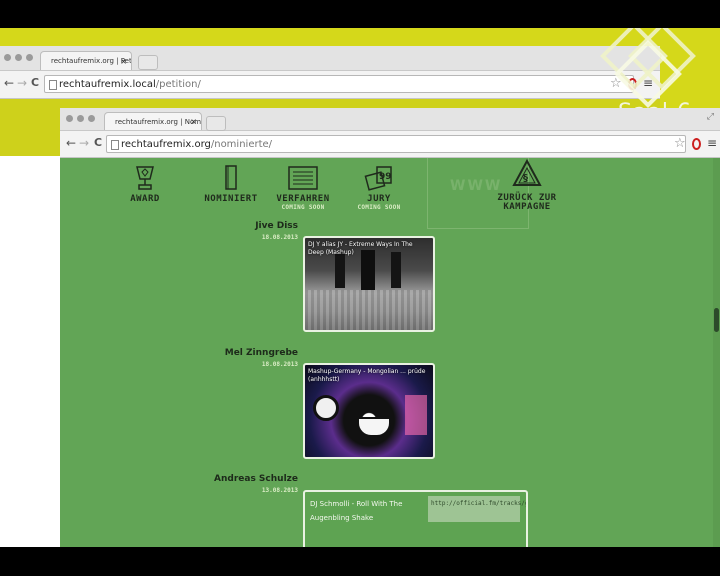  I want to click on video-letterbox-top, so click(360, 14).